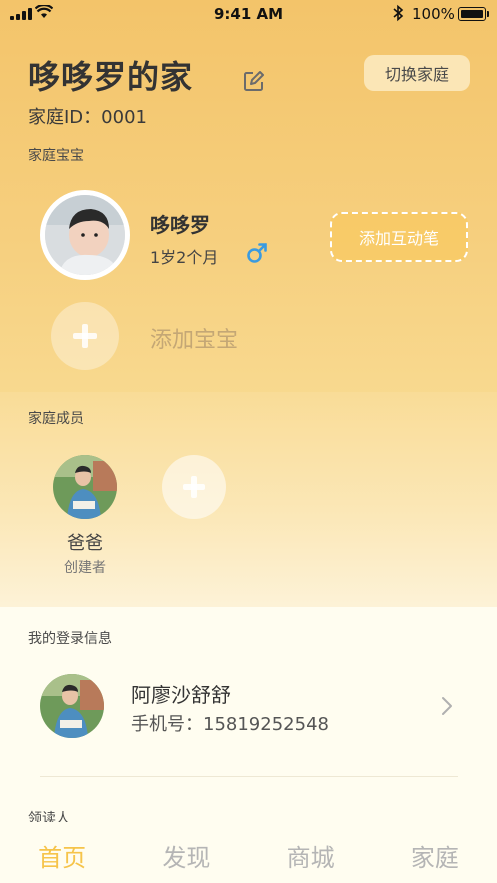  Describe the element at coordinates (56, 419) in the screenshot. I see `members-section-label: 家庭成员` at that location.